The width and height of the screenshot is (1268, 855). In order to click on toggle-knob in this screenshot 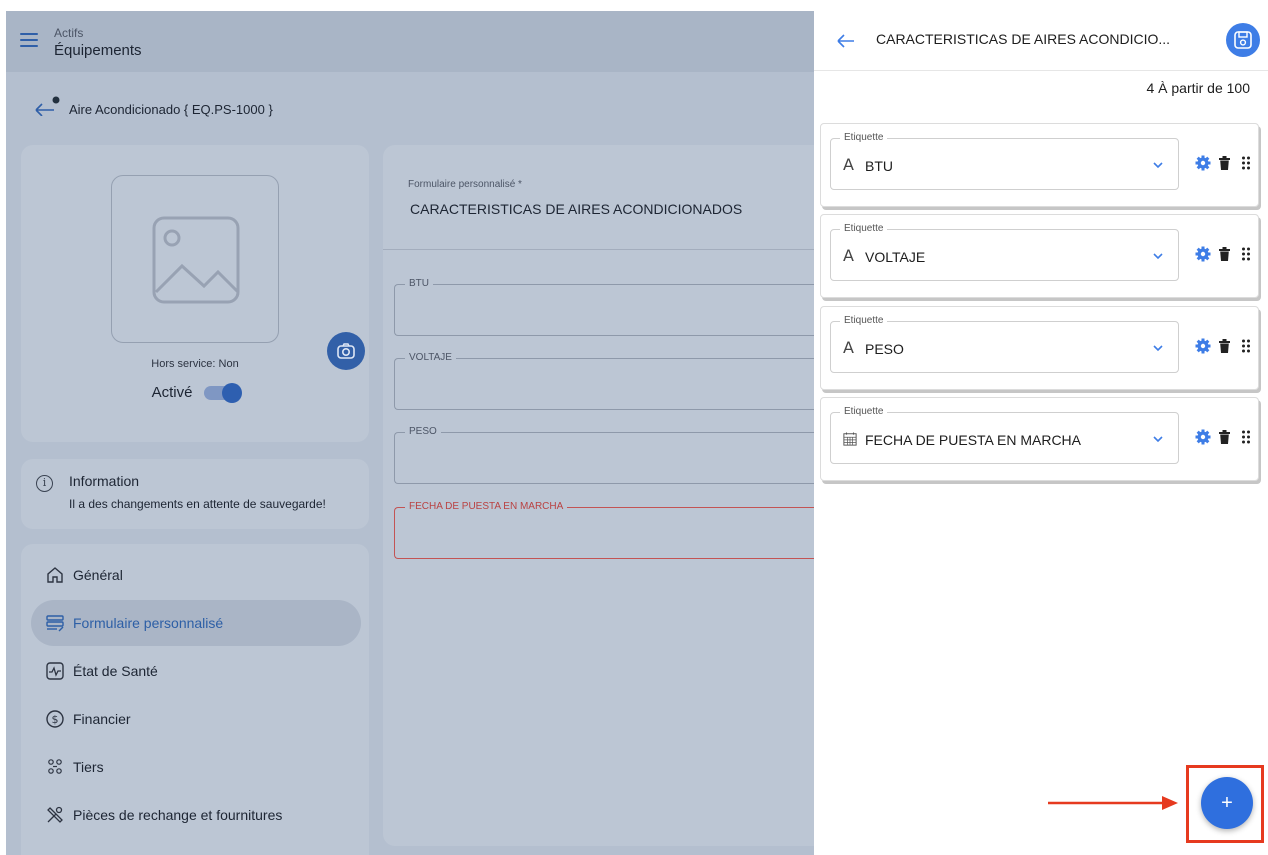, I will do `click(232, 392)`.